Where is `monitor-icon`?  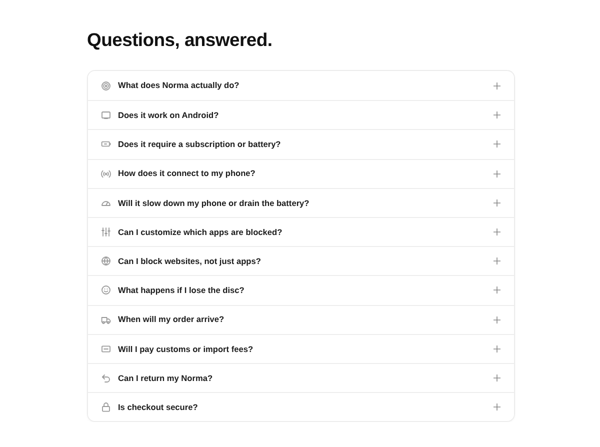 monitor-icon is located at coordinates (106, 115).